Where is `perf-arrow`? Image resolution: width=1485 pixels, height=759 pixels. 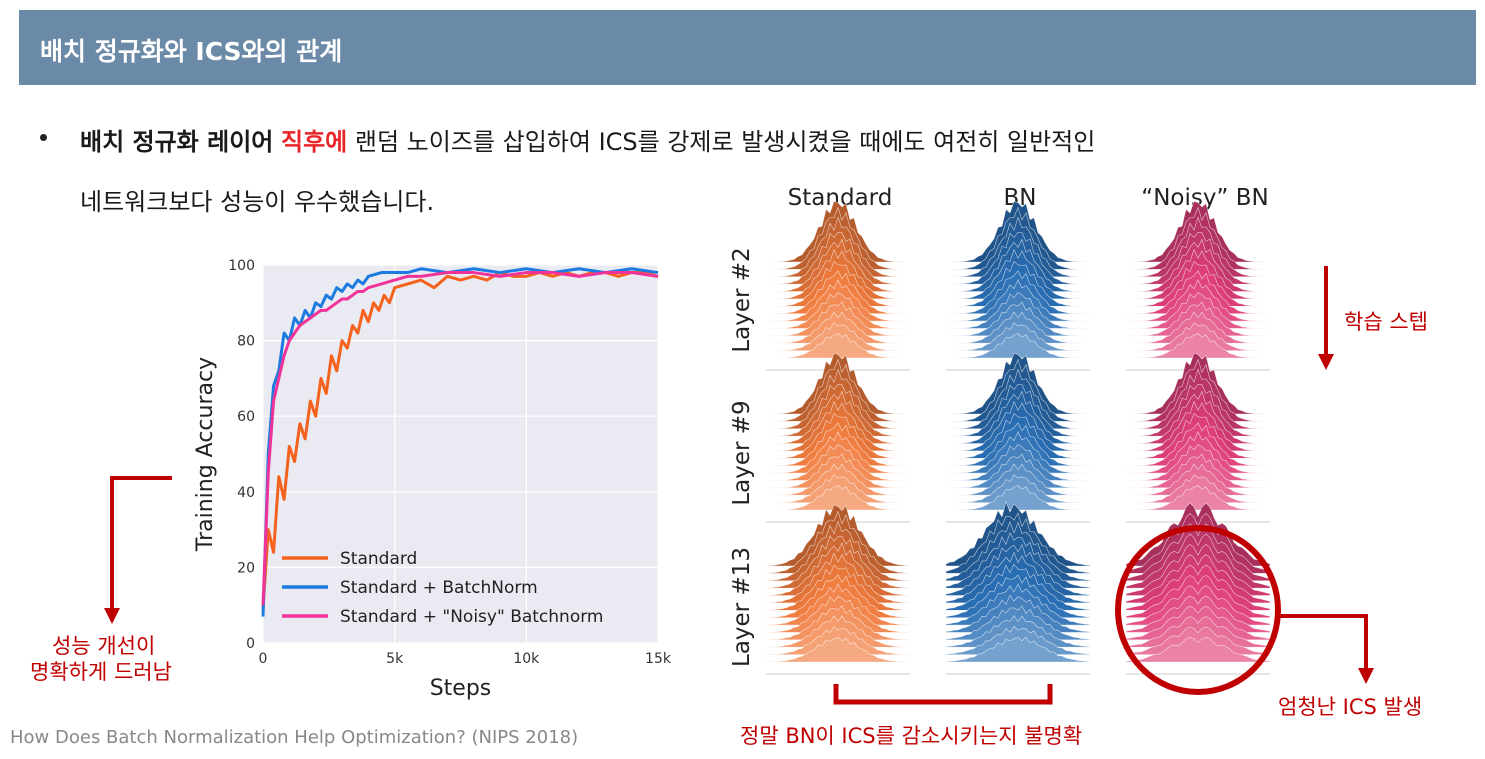
perf-arrow is located at coordinates (138, 550).